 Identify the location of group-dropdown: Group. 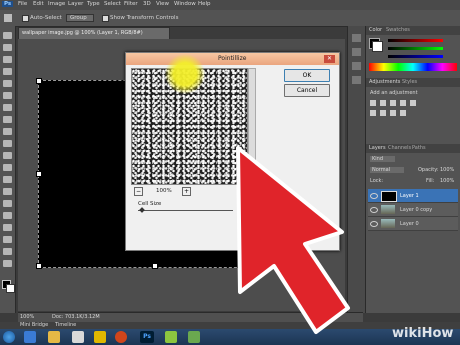
(80, 18).